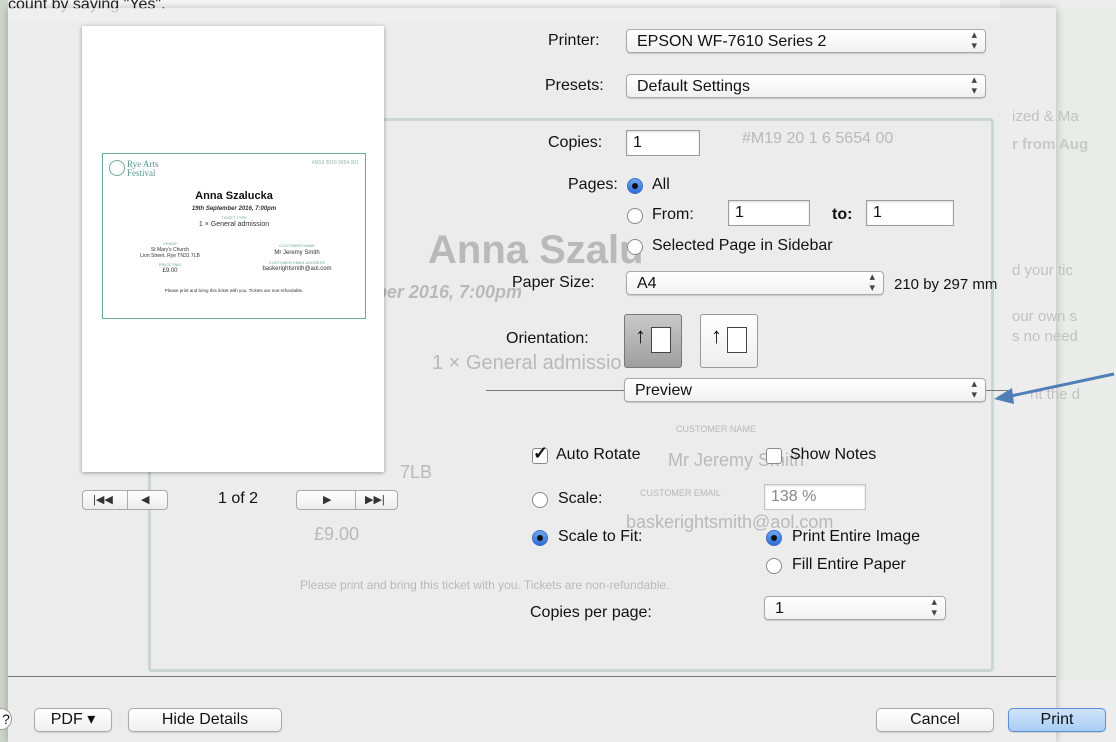  Describe the element at coordinates (580, 498) in the screenshot. I see `scale-label: Scale:` at that location.